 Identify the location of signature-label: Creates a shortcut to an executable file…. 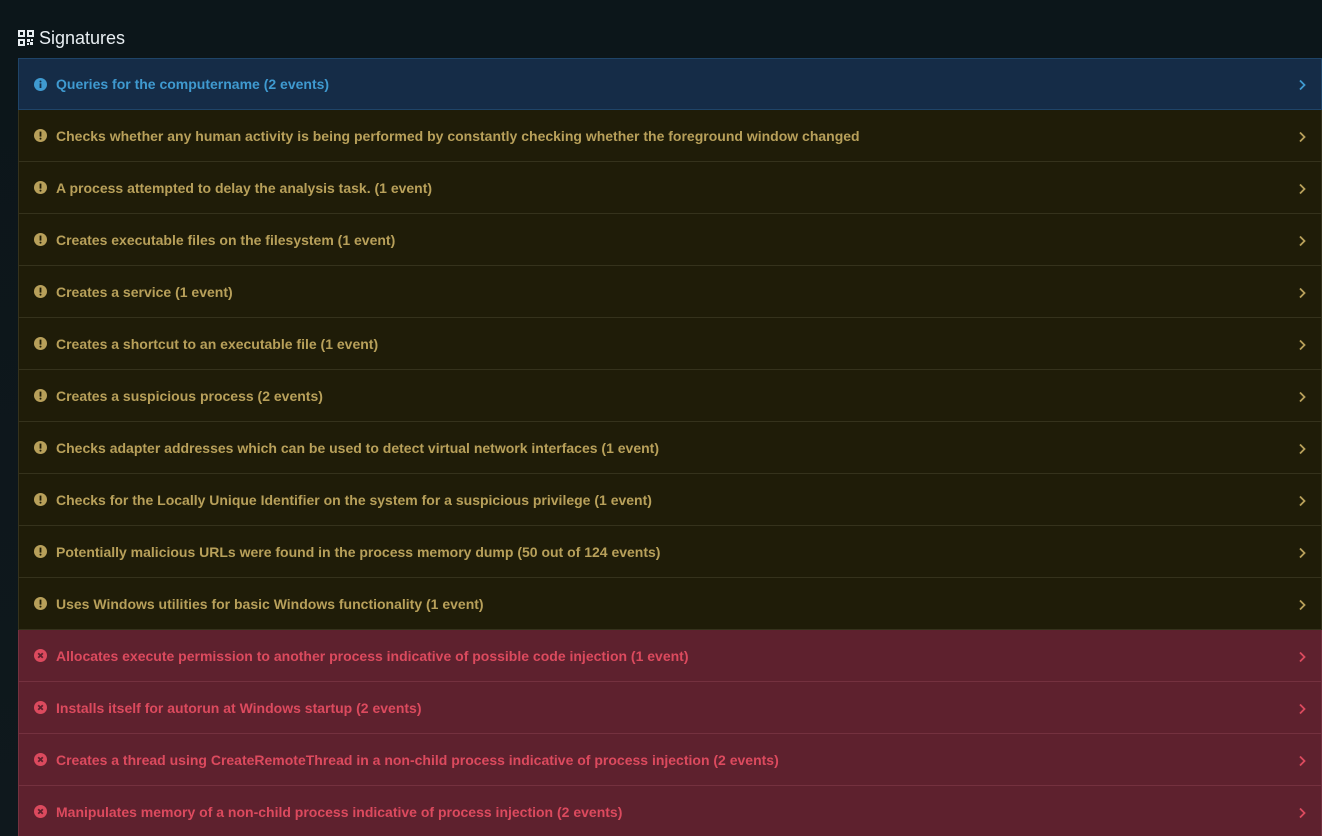
(217, 343).